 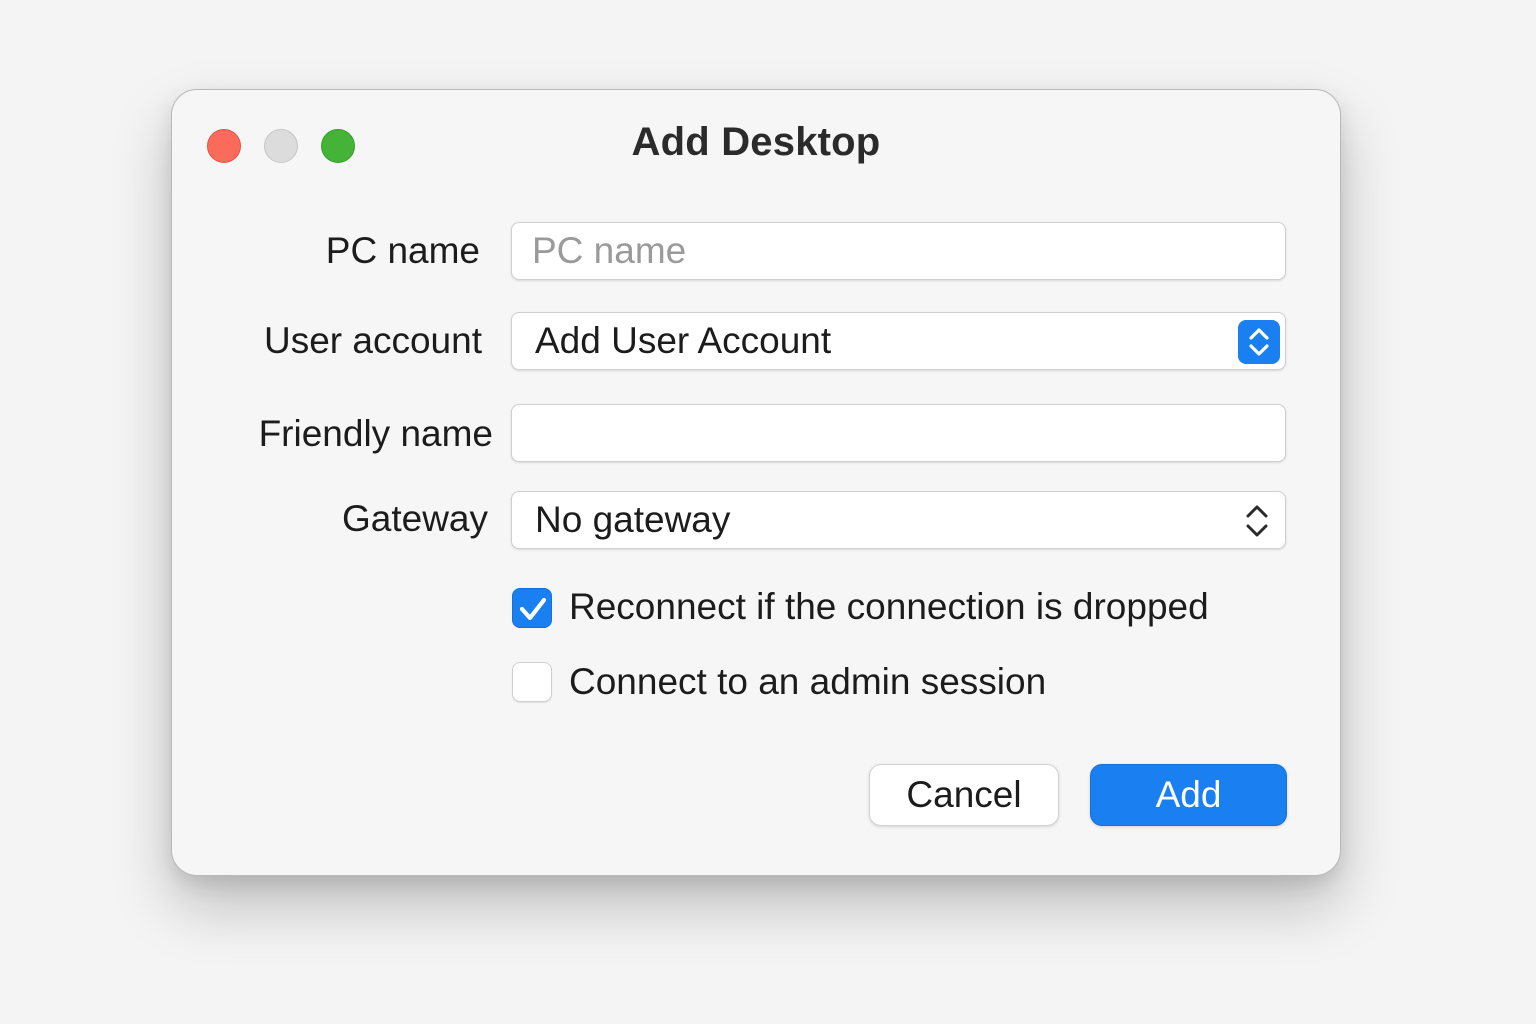 I want to click on friendly-name-field-container, so click(x=898, y=433).